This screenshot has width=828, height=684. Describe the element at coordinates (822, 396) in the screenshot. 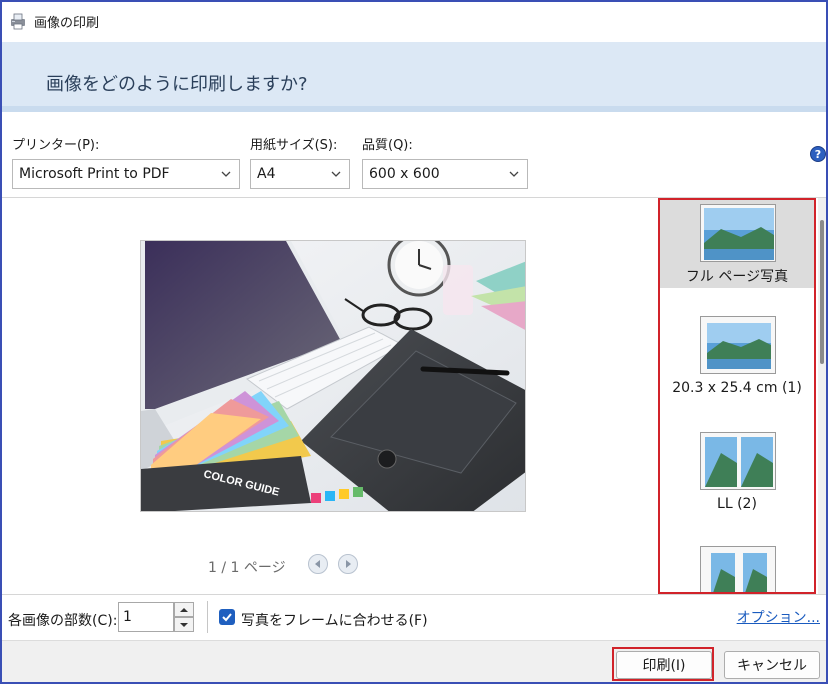

I see `layout-scrollbar` at that location.